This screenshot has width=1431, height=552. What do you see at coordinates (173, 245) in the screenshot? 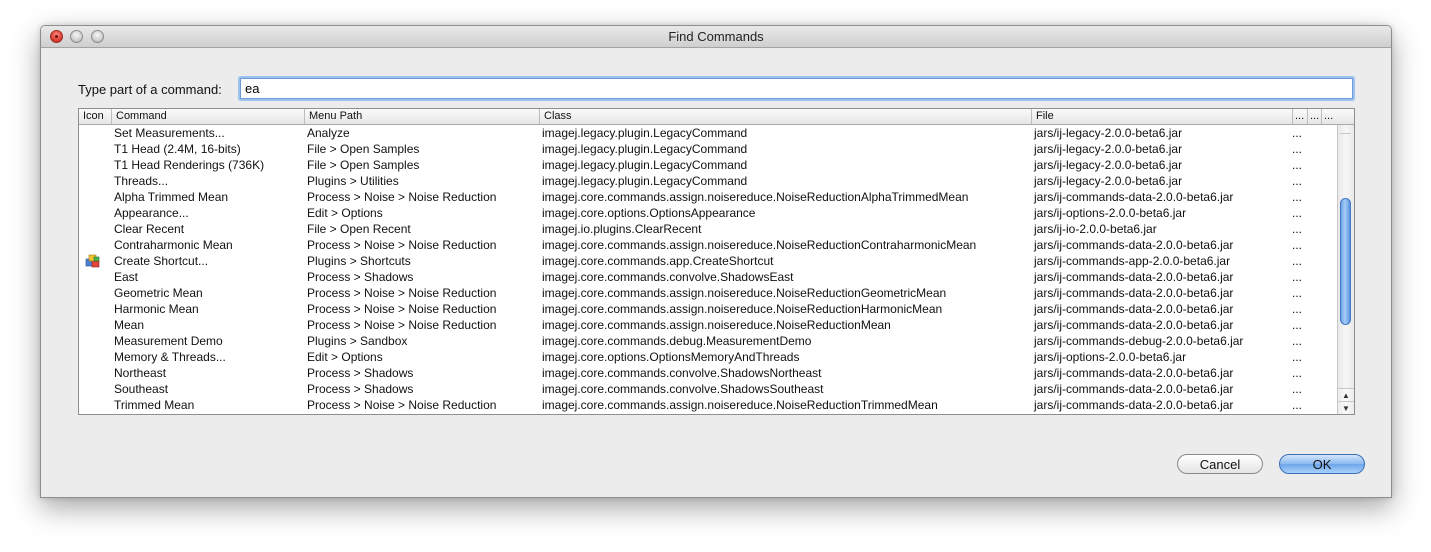
I see `row-command: Contraharmonic Mean` at bounding box center [173, 245].